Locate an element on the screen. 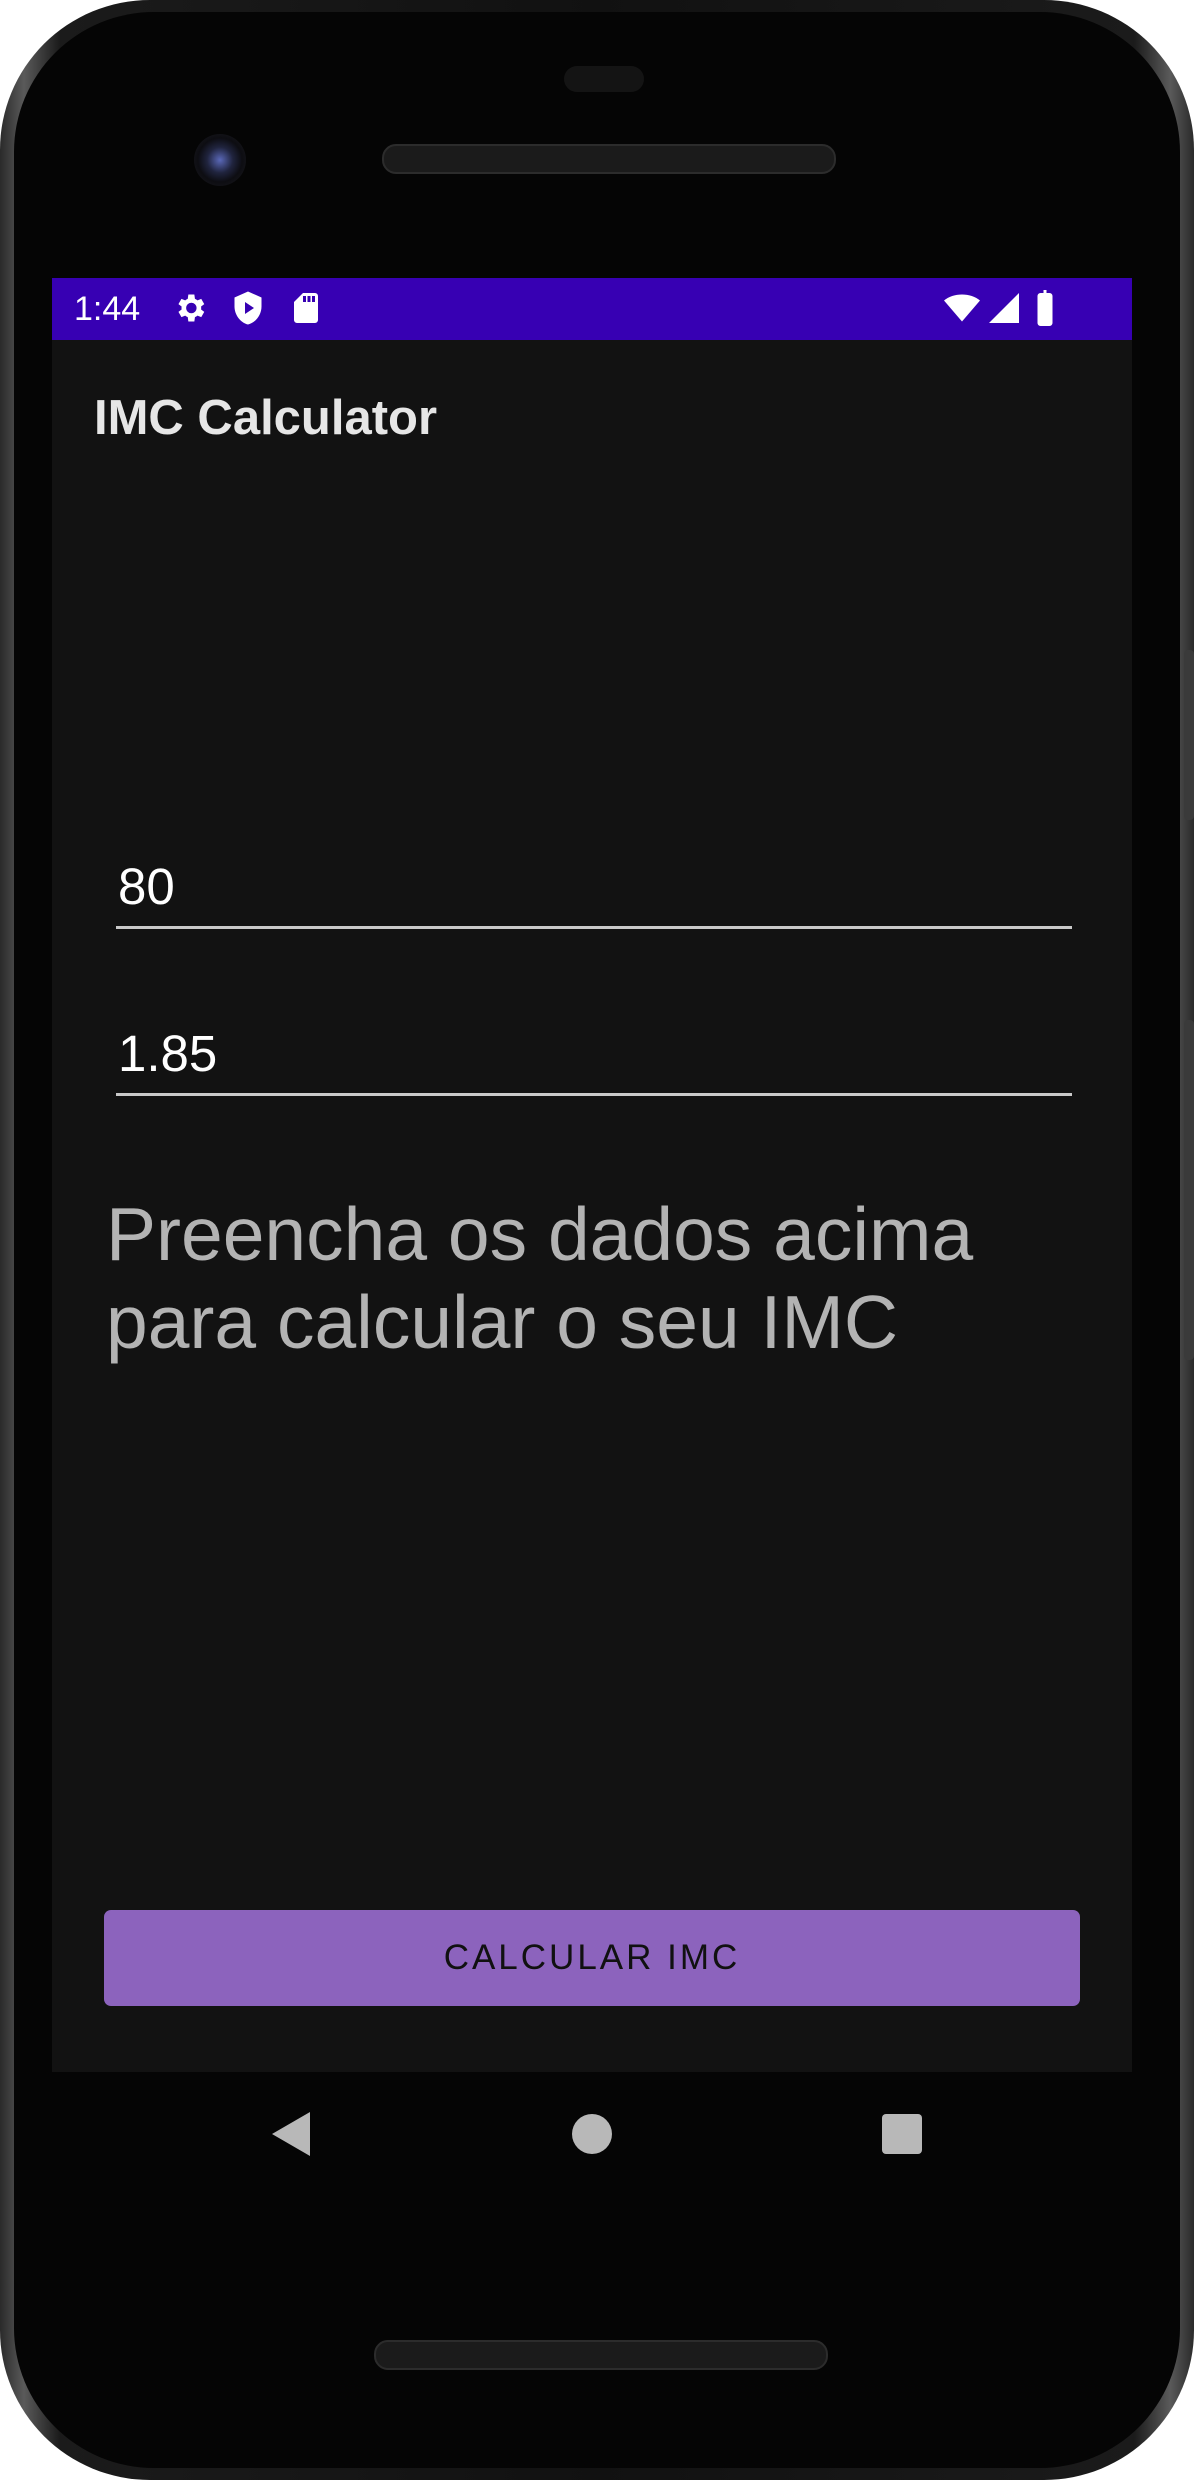  status-bar: 1:44 is located at coordinates (592, 309).